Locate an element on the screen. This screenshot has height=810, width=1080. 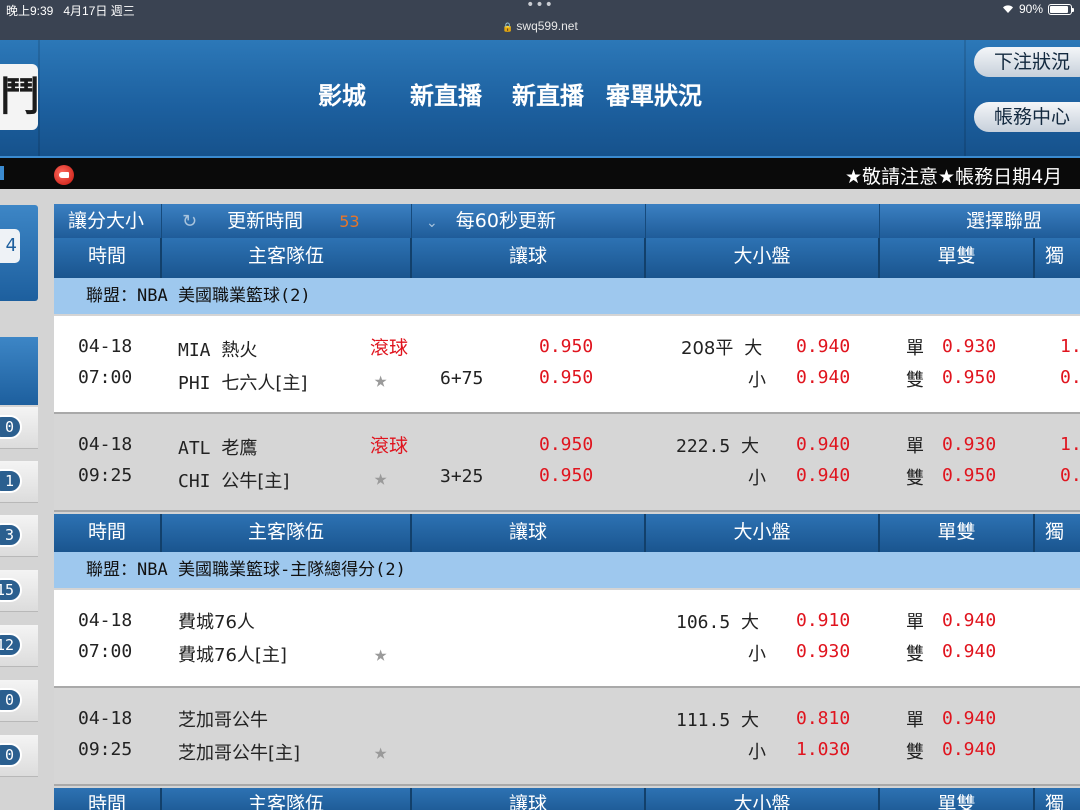
away-team: 費城76人[主] is located at coordinates (232, 655).